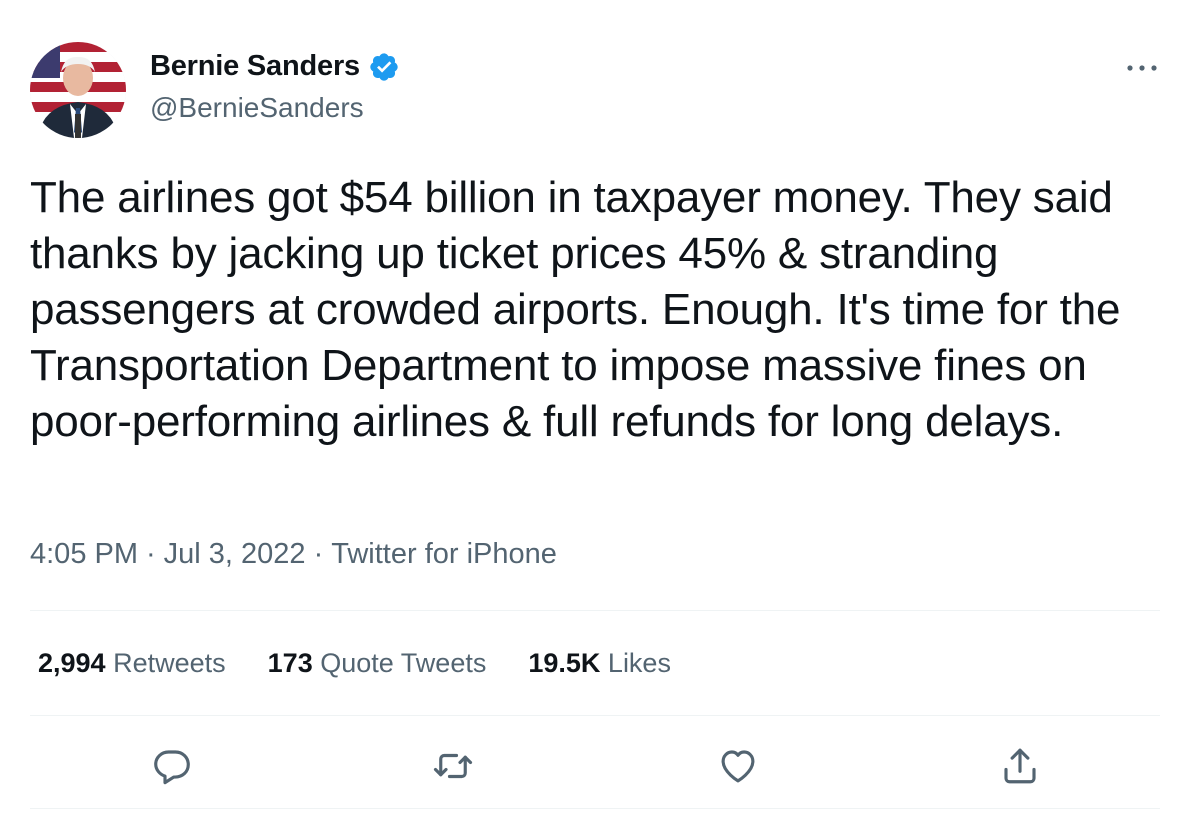 Image resolution: width=1200 pixels, height=829 pixels. I want to click on heart-icon, so click(738, 766).